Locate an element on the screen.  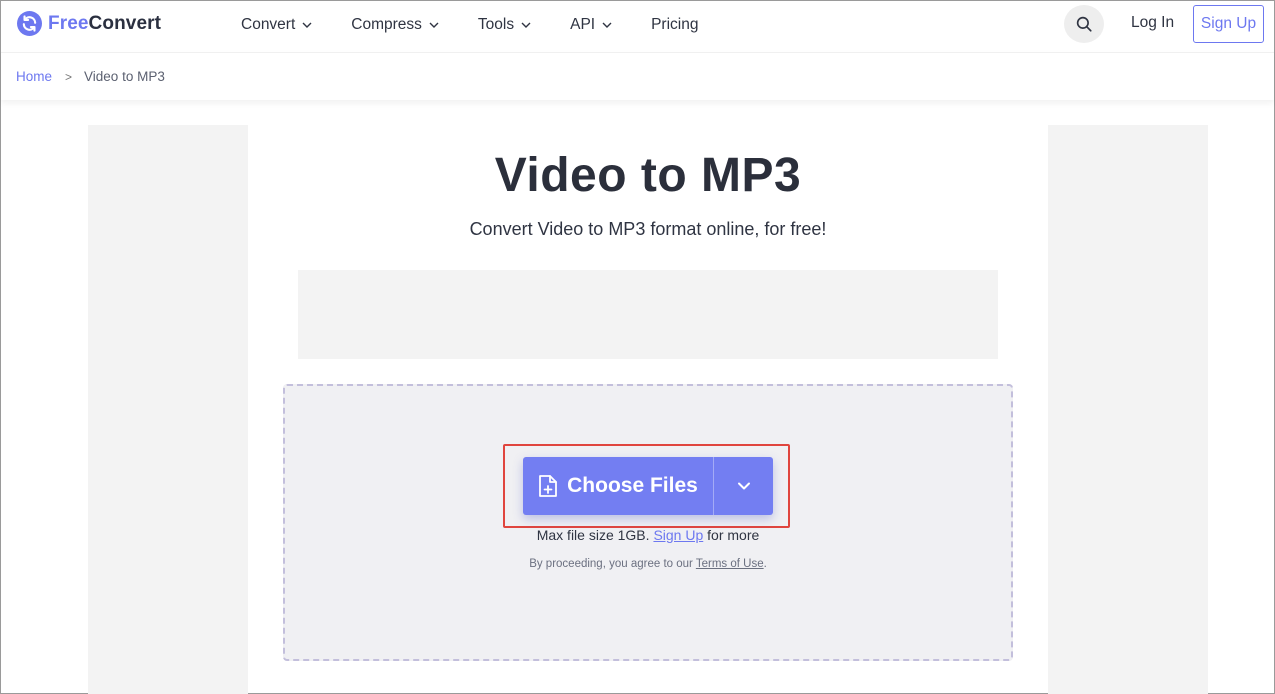
nav-item-label: Compress is located at coordinates (386, 24).